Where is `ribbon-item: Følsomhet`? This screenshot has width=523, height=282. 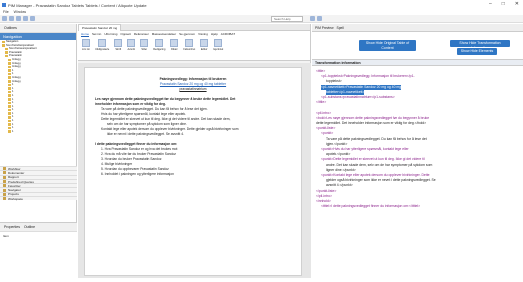
ribbon-item: Følsomhet is located at coordinates (189, 45).